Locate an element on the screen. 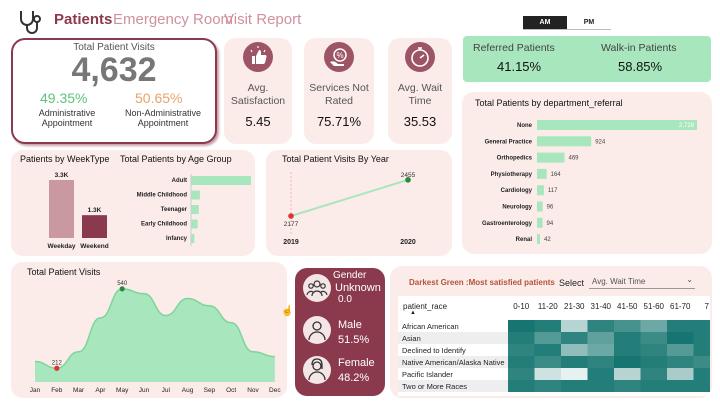 This screenshot has height=411, width=720. heatmap-column-label: 41-50 is located at coordinates (627, 306).